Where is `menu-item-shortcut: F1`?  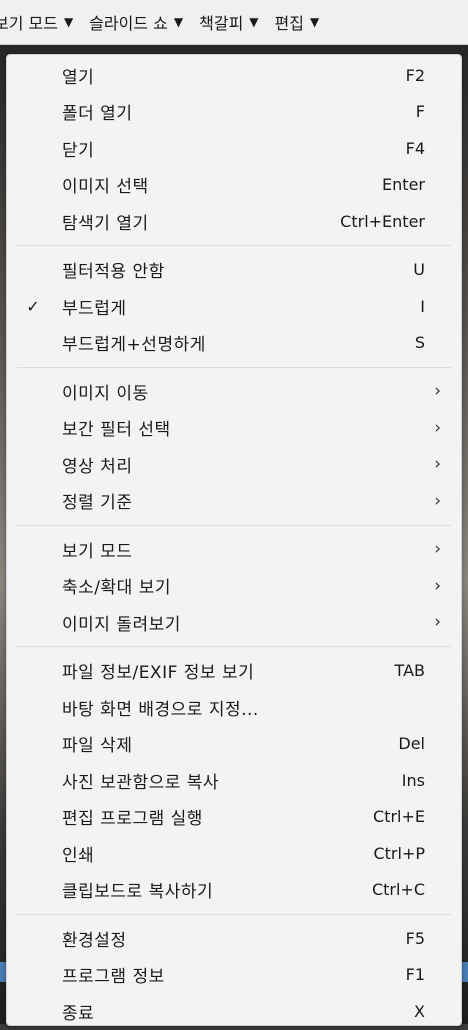 menu-item-shortcut: F1 is located at coordinates (415, 975).